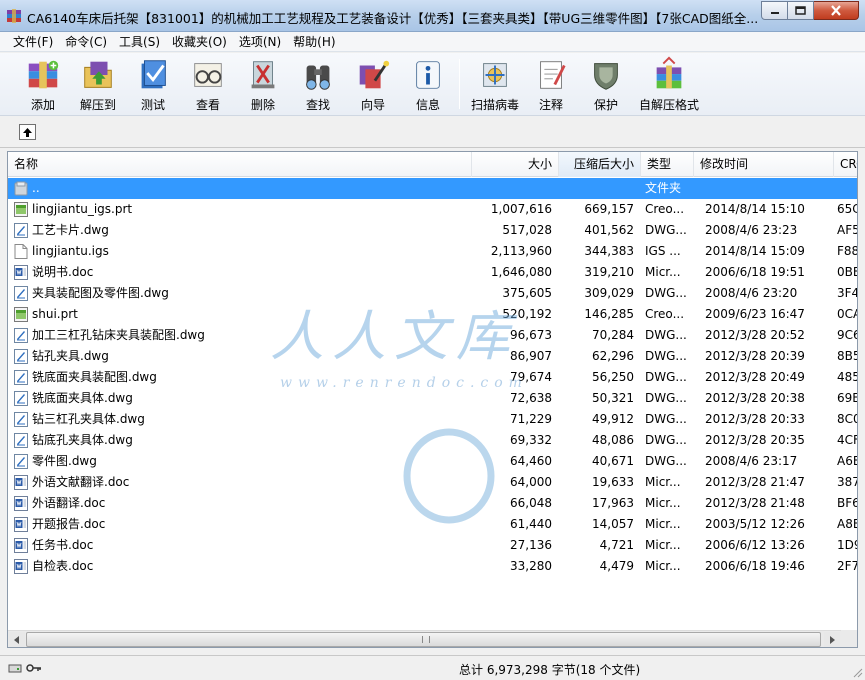 This screenshot has height=680, width=865. I want to click on scroll-right-button, so click(832, 639).